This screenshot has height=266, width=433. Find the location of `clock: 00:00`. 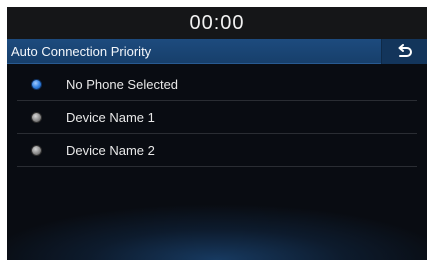

clock: 00:00 is located at coordinates (217, 23).